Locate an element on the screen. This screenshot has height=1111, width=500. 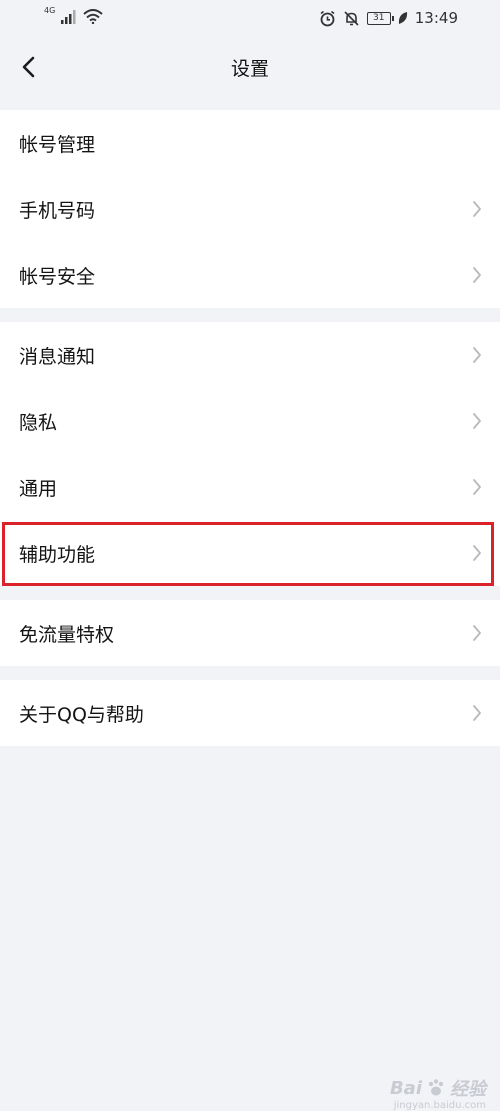
settings-item-privacy: 隐私 is located at coordinates (250, 421).